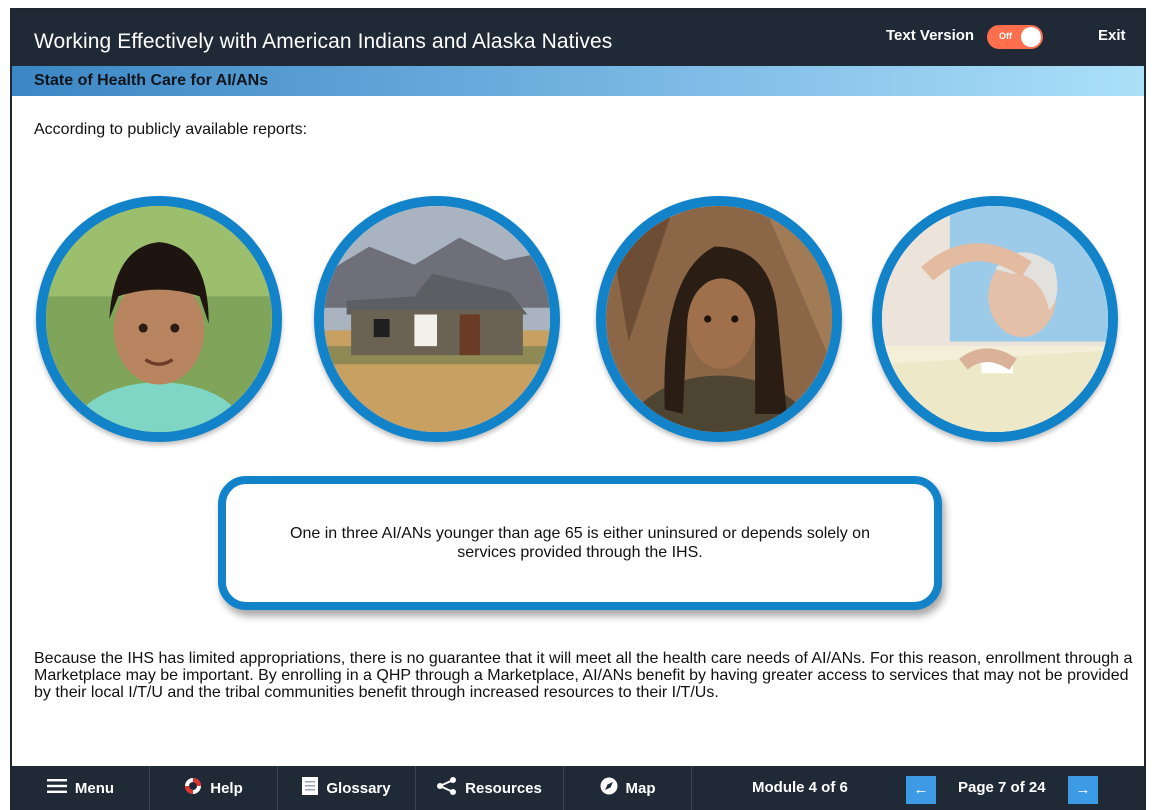 The height and width of the screenshot is (810, 1156). What do you see at coordinates (609, 788) in the screenshot?
I see `compass-icon` at bounding box center [609, 788].